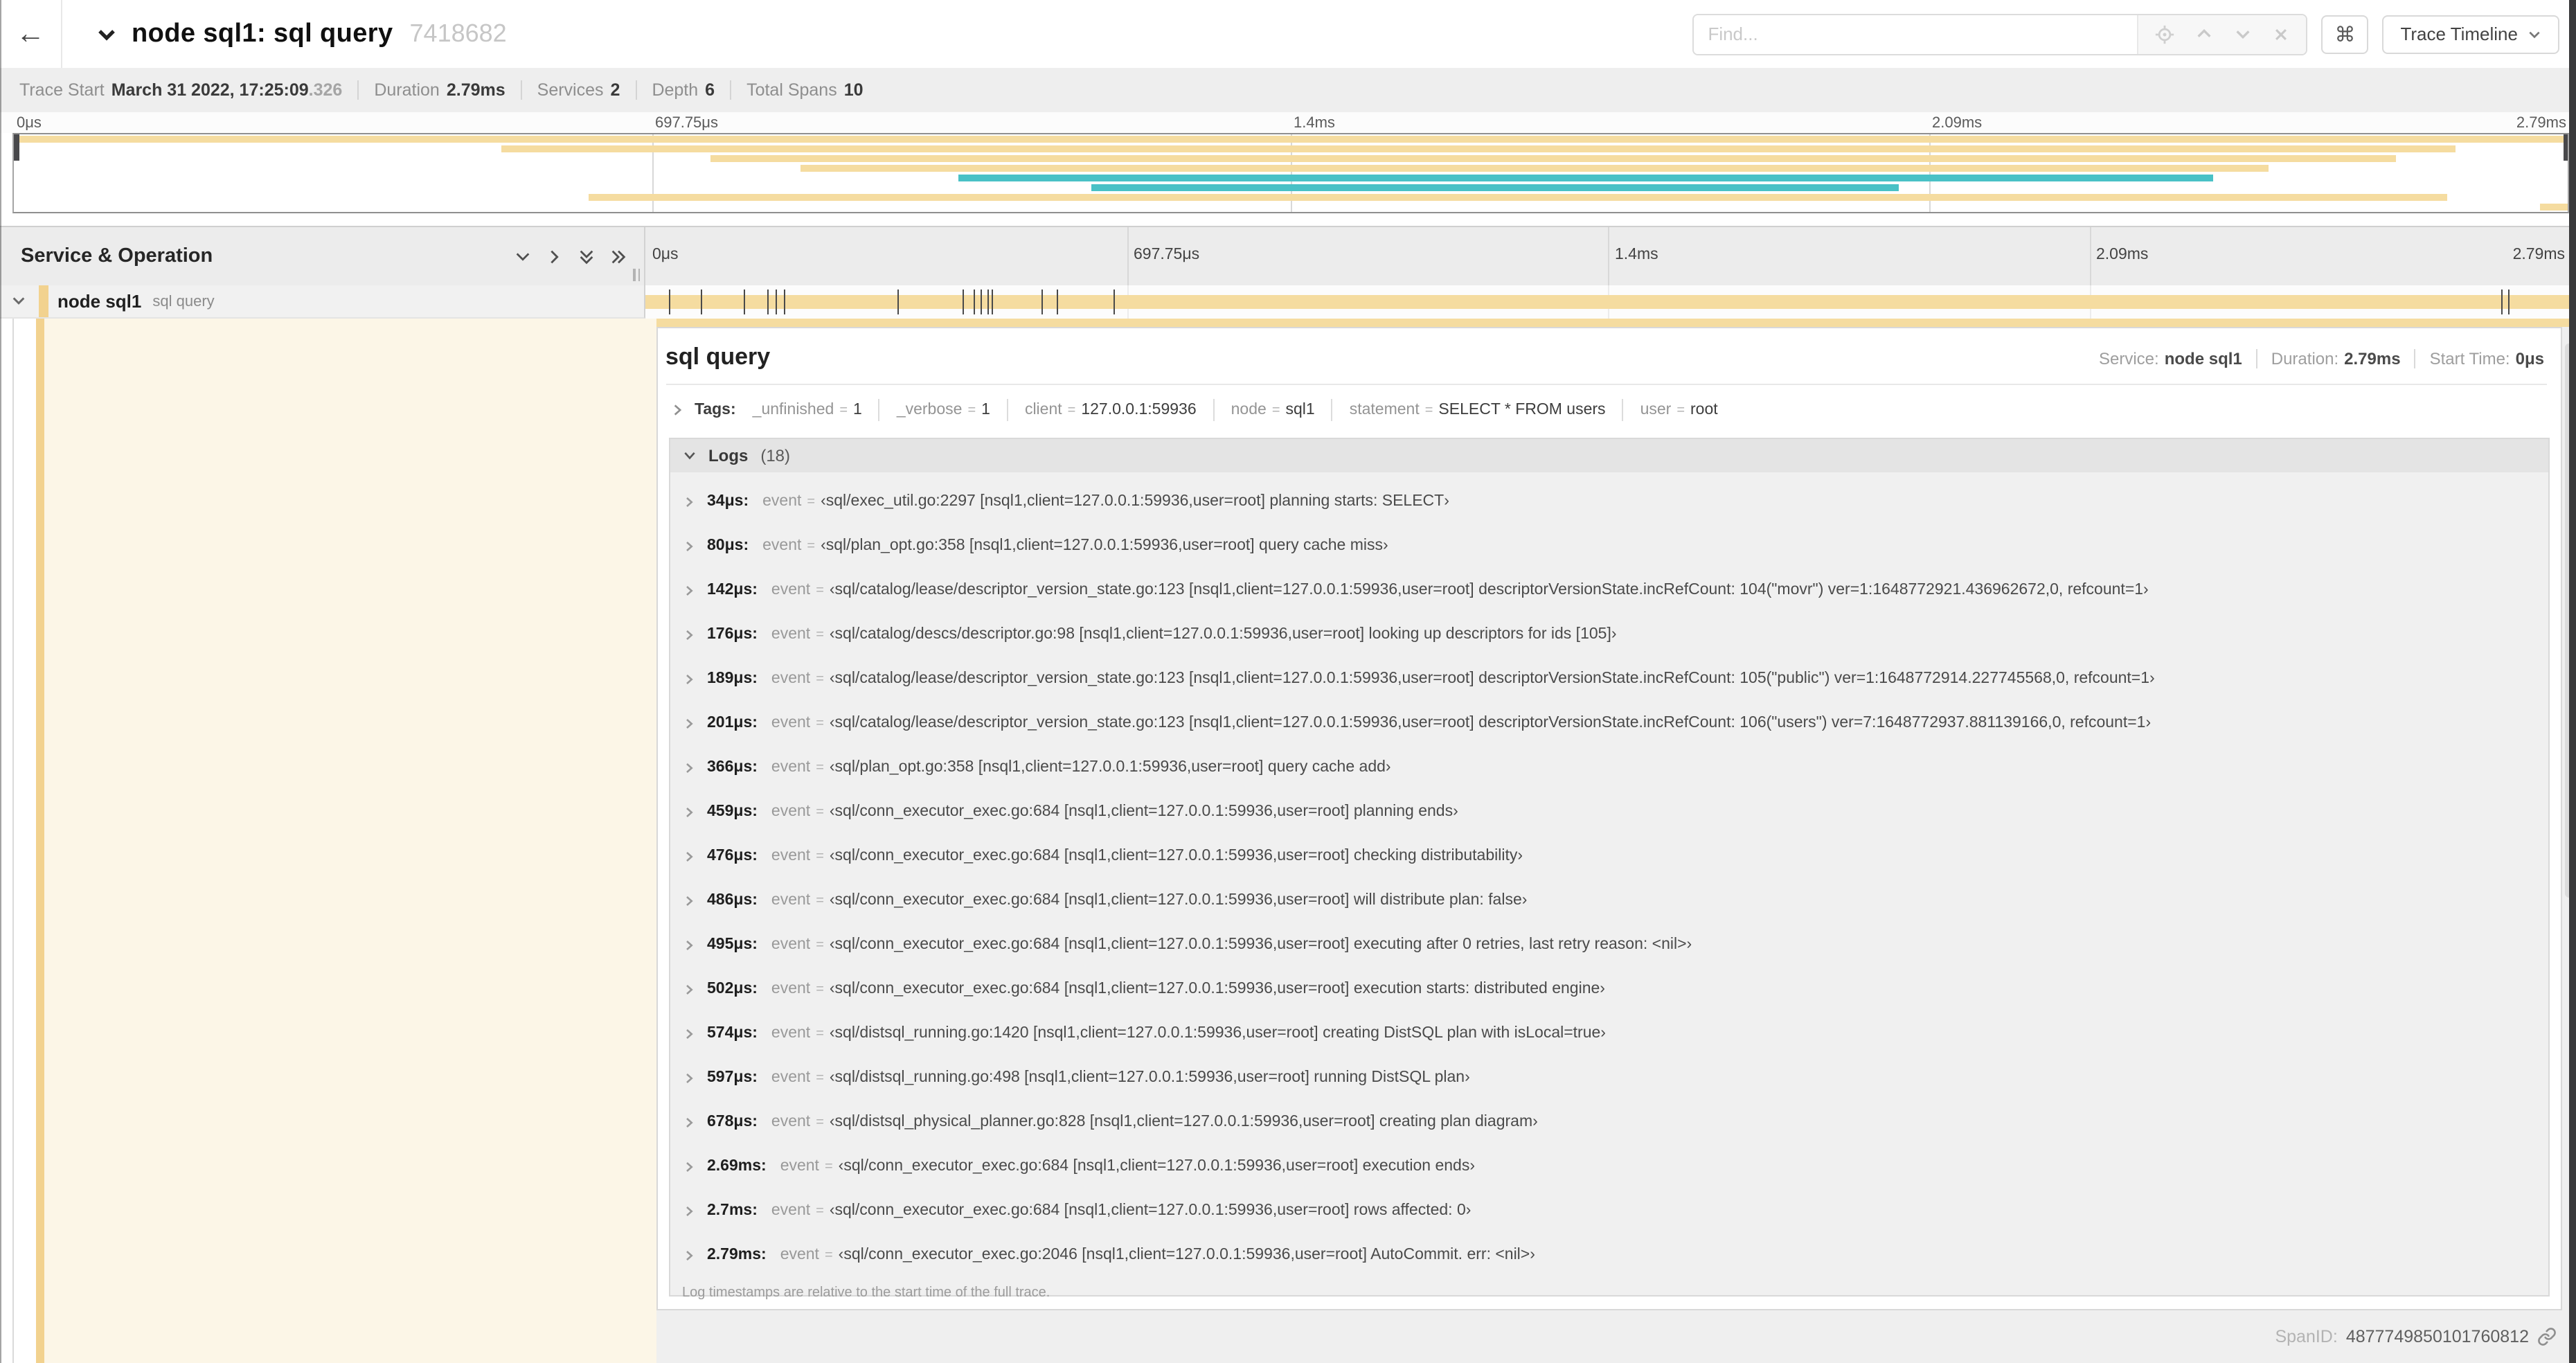 This screenshot has width=2576, height=1363. I want to click on tag-key: statement, so click(1384, 410).